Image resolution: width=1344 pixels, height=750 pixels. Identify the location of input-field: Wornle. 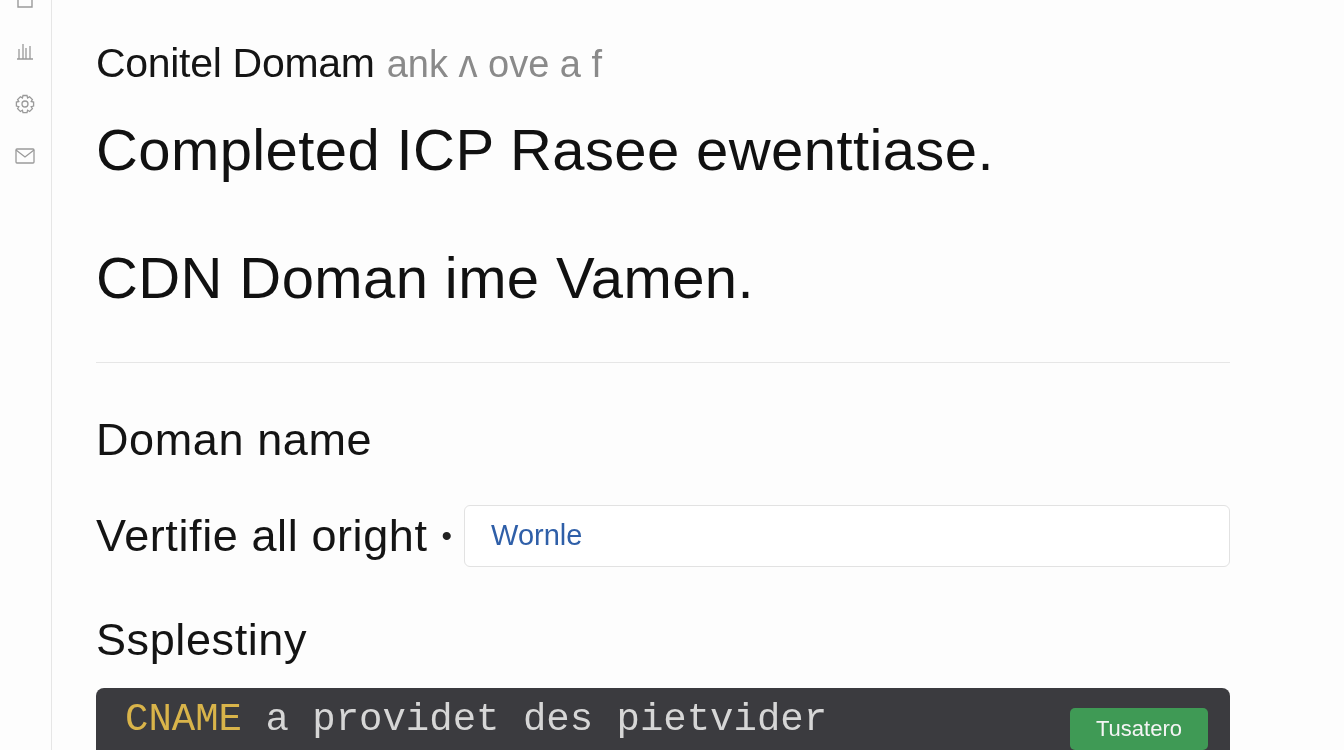
(847, 535).